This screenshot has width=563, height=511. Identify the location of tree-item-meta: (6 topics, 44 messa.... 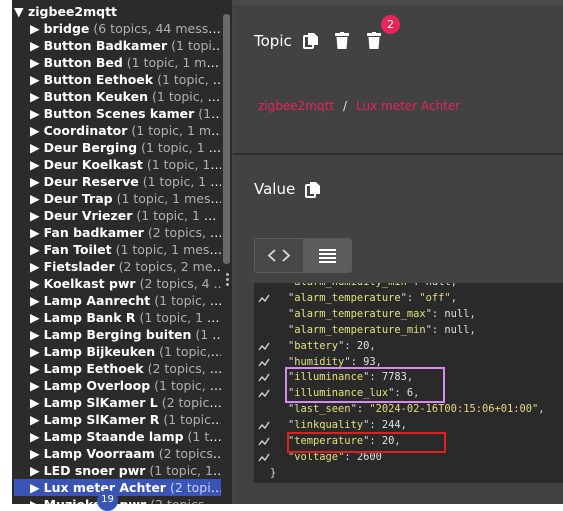
(159, 28).